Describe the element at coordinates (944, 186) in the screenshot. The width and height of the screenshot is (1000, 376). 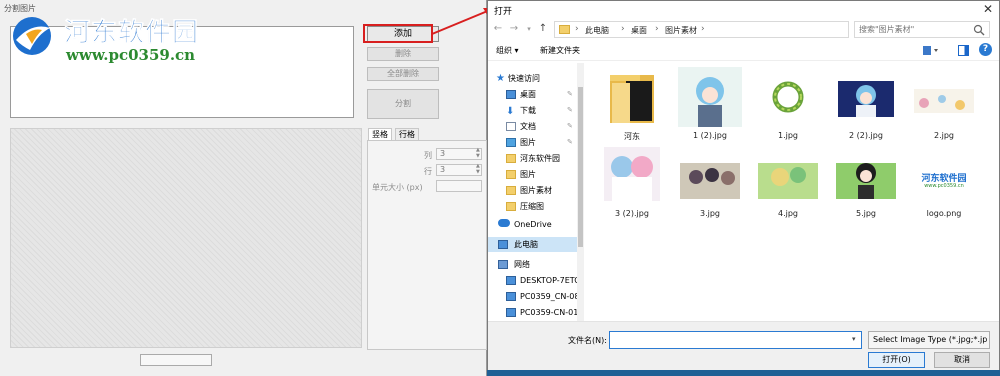
I see `logo-thumbnail-url: www.pc0359.cn` at that location.